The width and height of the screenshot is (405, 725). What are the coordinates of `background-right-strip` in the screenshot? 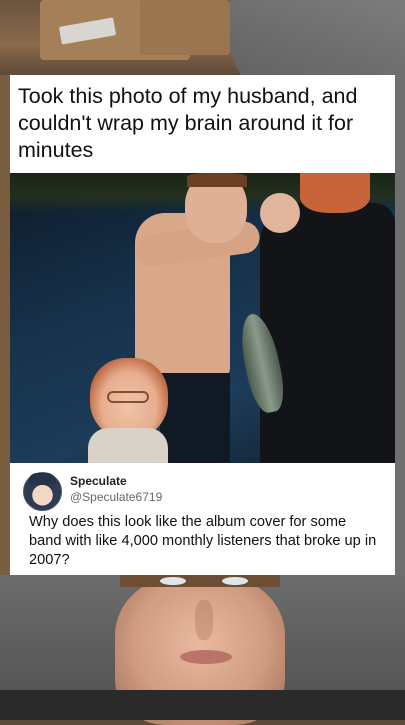 It's located at (400, 327).